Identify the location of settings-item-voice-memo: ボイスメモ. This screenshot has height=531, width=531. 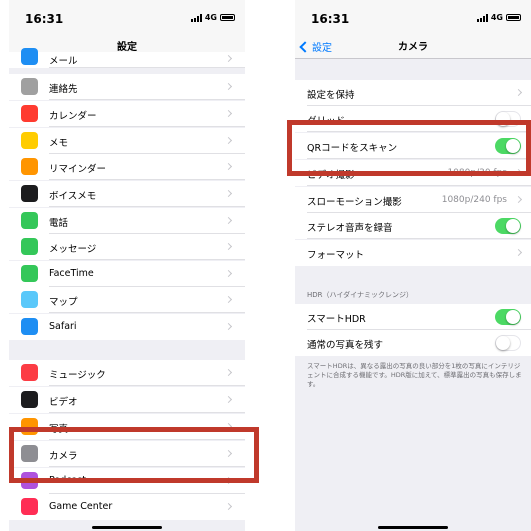
(127, 194).